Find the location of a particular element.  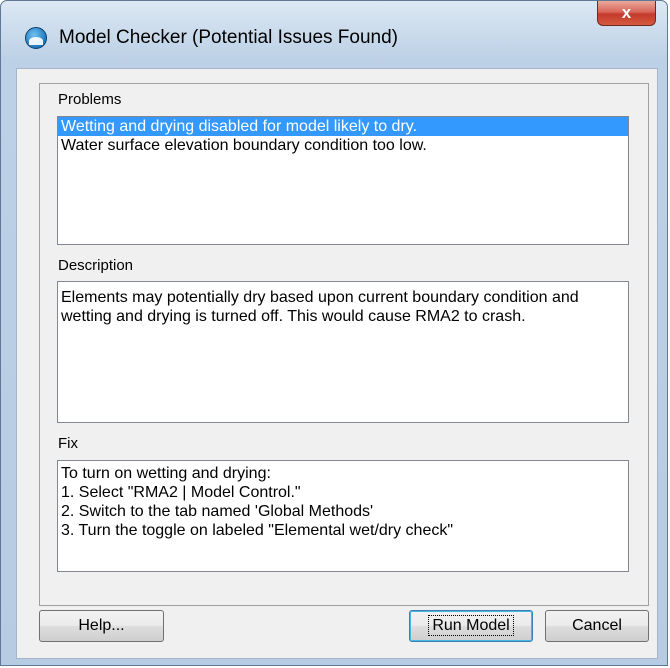

fix-line: To turn on wetting and drying: is located at coordinates (166, 473).